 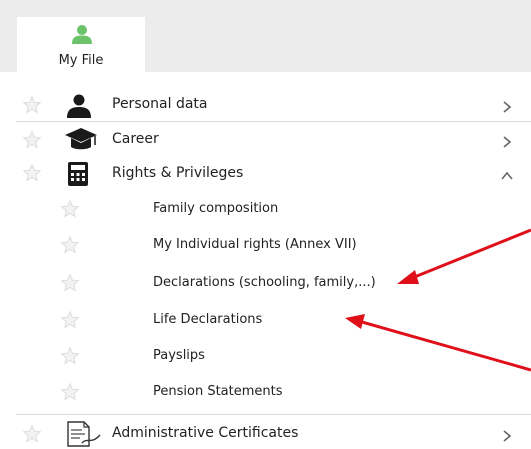 I want to click on submenu-item-family-composition: Family composition, so click(x=265, y=210).